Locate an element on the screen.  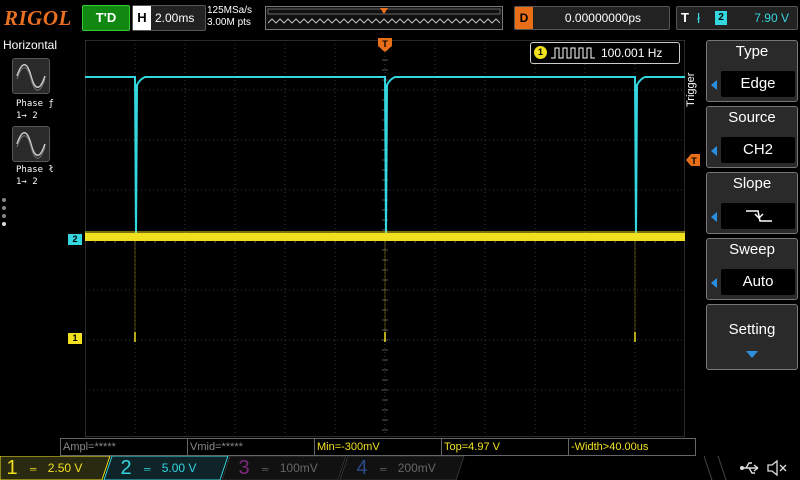
phase-falling-button is located at coordinates (31, 144).